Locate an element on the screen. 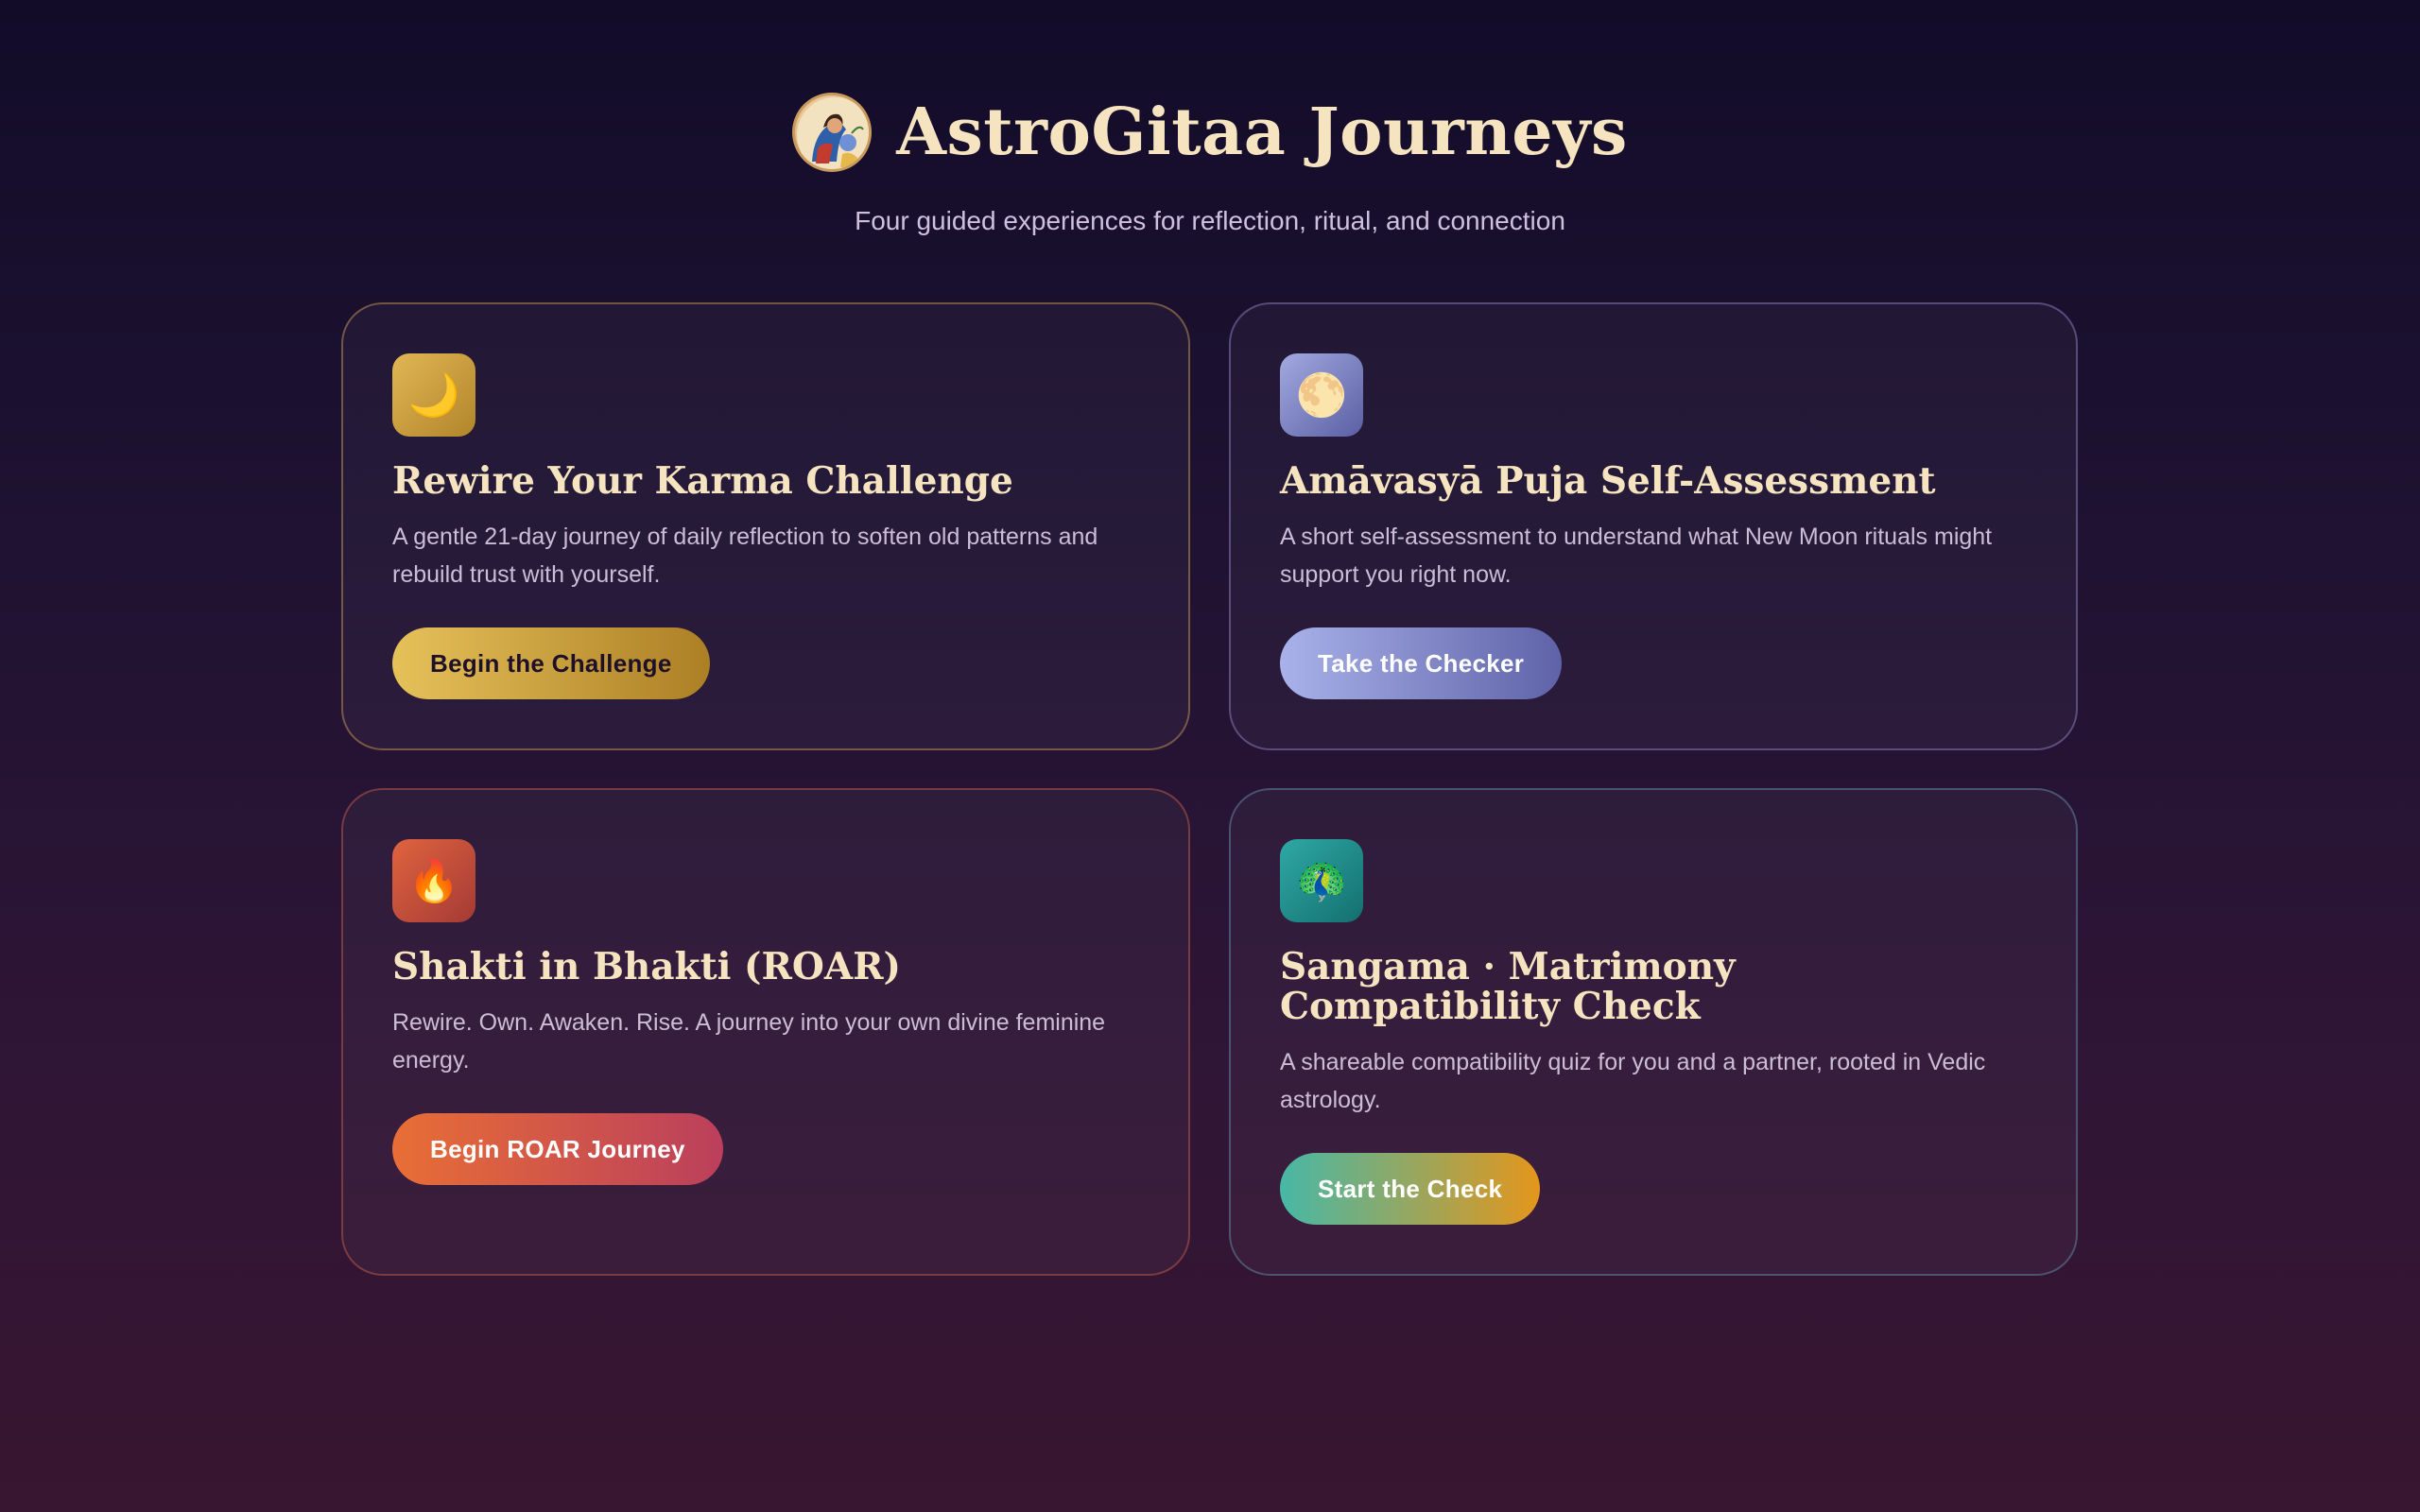  krishna-avatar-icon is located at coordinates (832, 132).